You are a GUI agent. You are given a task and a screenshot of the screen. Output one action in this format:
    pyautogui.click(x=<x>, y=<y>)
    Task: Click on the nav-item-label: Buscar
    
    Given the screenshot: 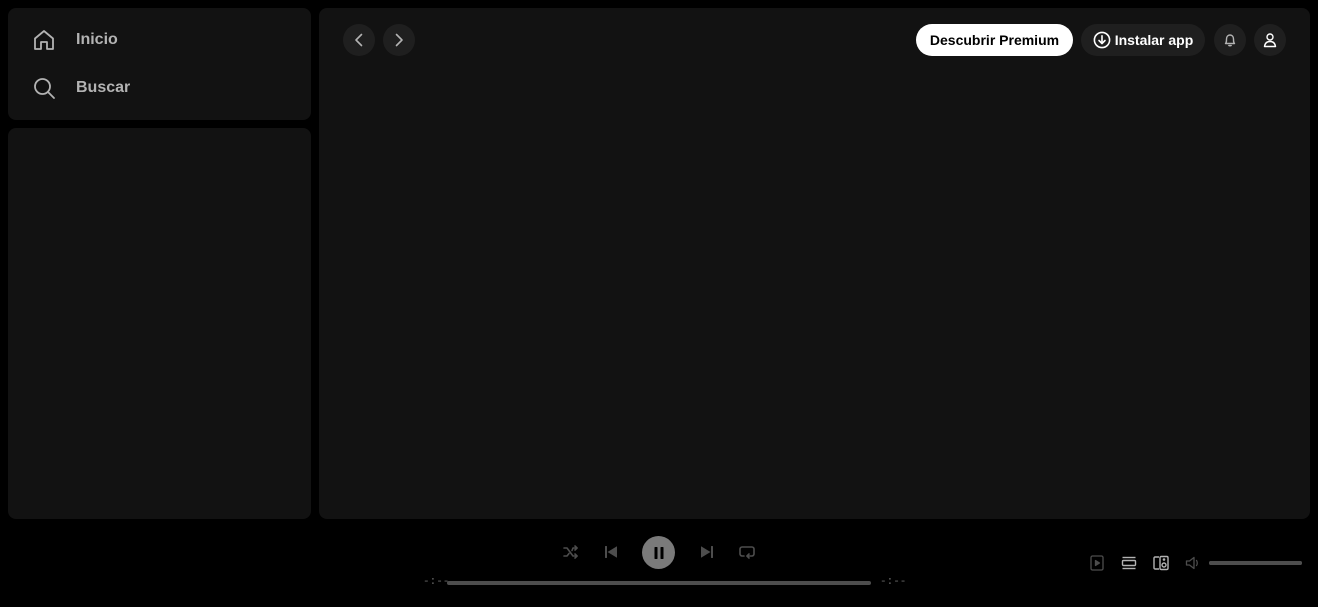 What is the action you would take?
    pyautogui.click(x=103, y=87)
    